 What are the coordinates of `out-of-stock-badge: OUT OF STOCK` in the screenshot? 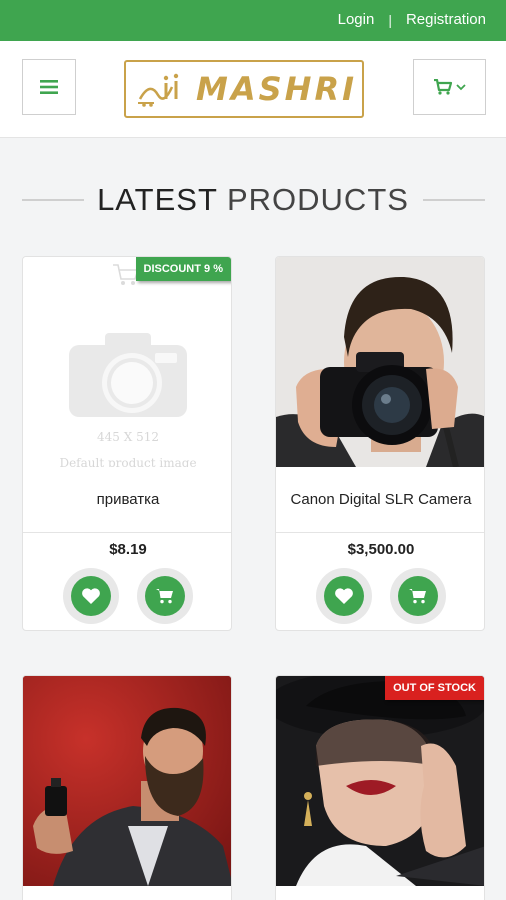 It's located at (434, 688).